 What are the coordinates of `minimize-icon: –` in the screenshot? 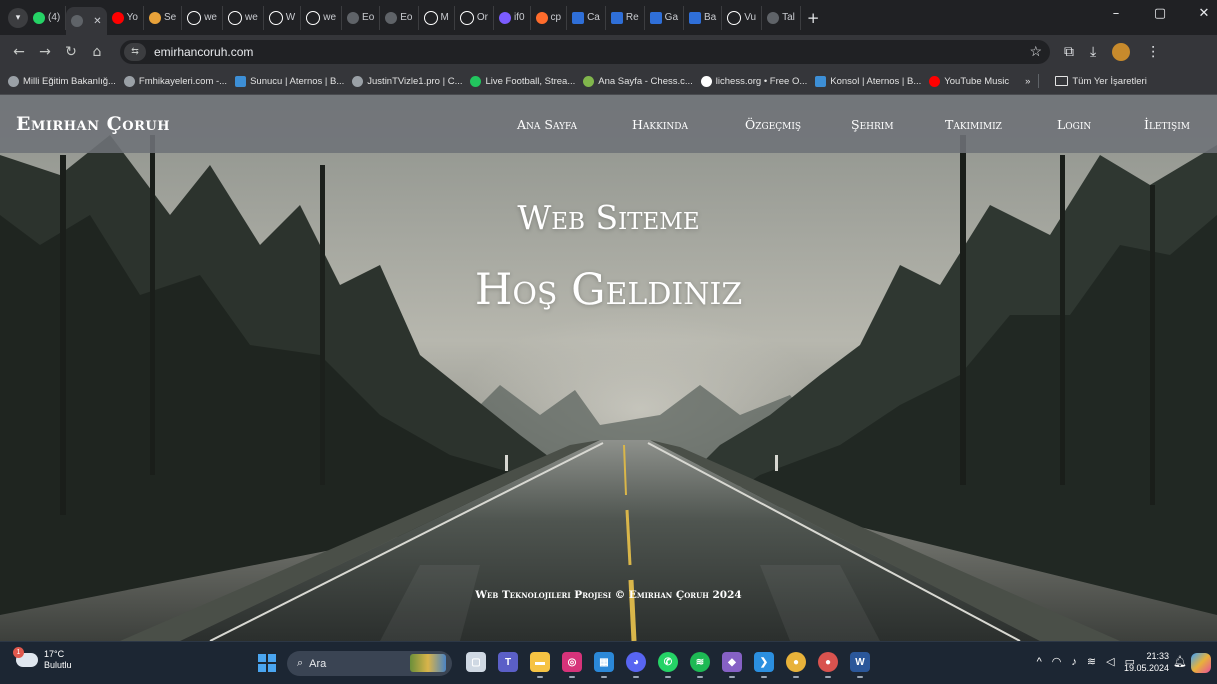 It's located at (1116, 13).